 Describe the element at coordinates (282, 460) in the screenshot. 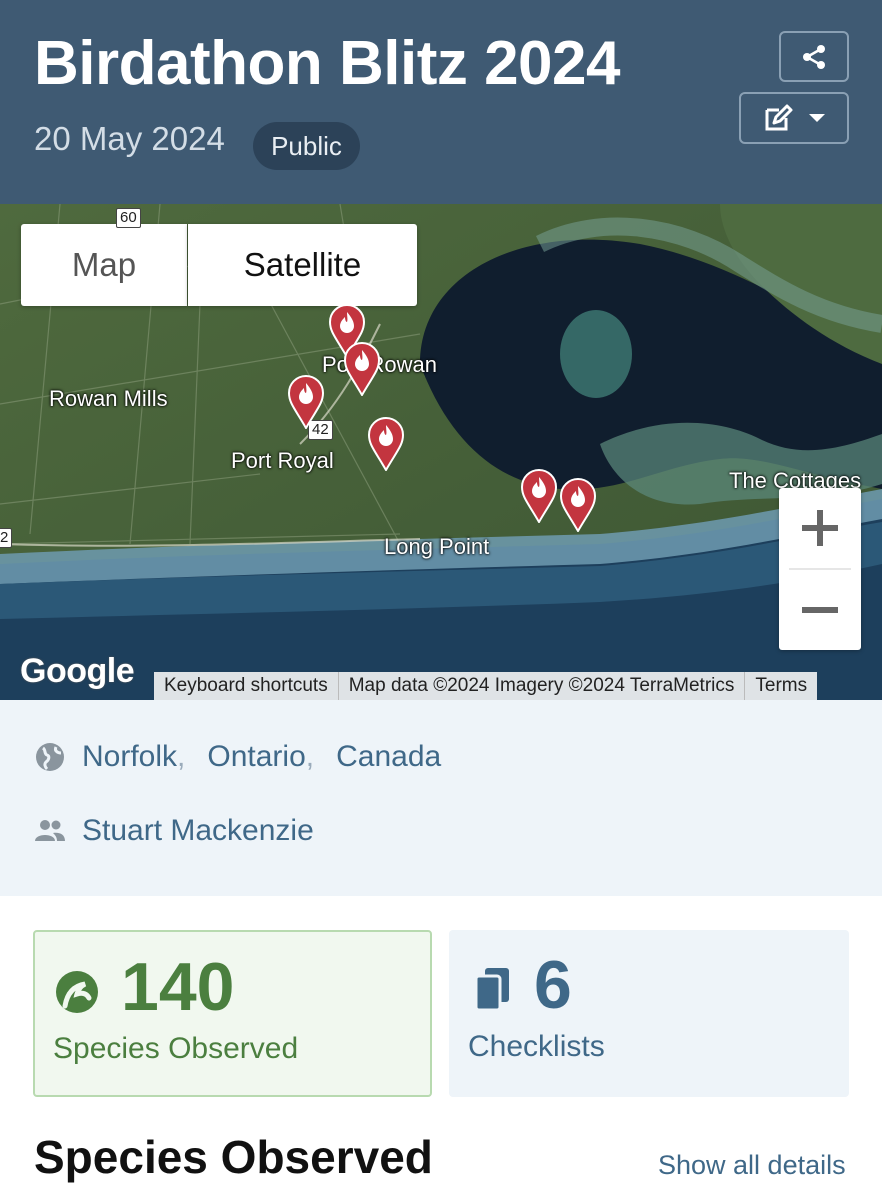

I see `place-port-royal: Port Royal` at that location.